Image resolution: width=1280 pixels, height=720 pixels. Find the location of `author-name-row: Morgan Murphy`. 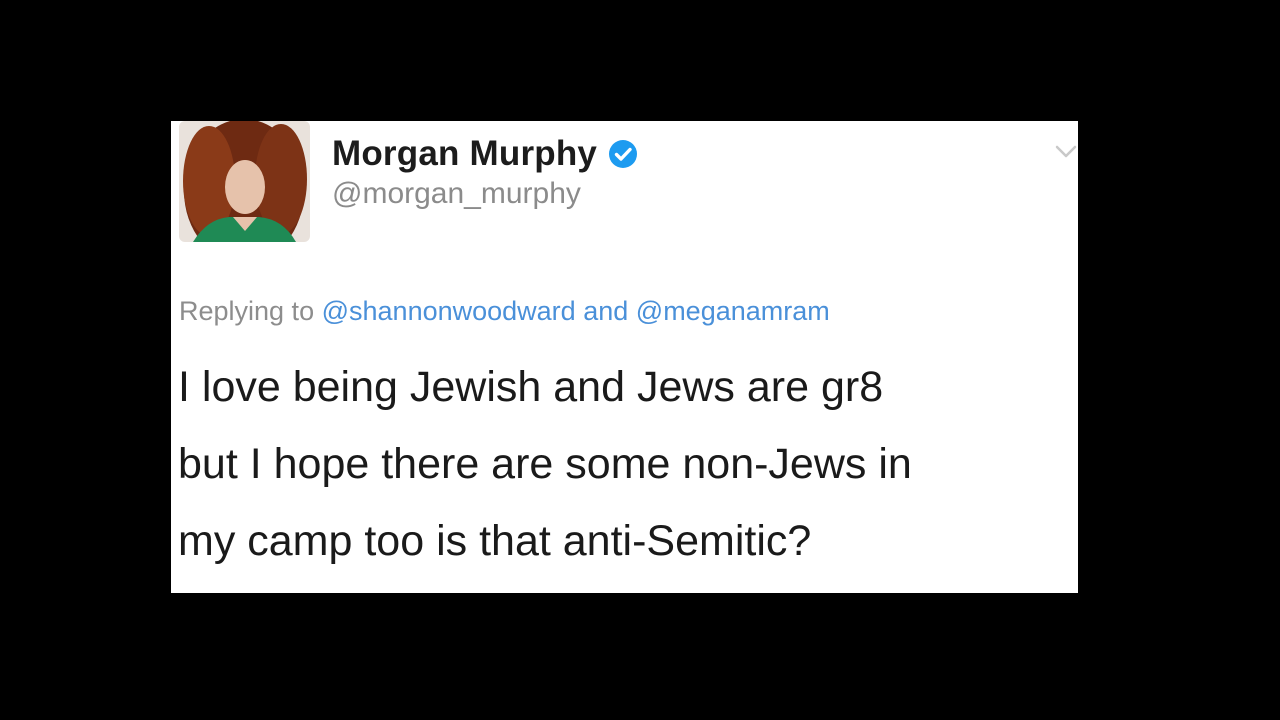

author-name-row: Morgan Murphy is located at coordinates (485, 154).